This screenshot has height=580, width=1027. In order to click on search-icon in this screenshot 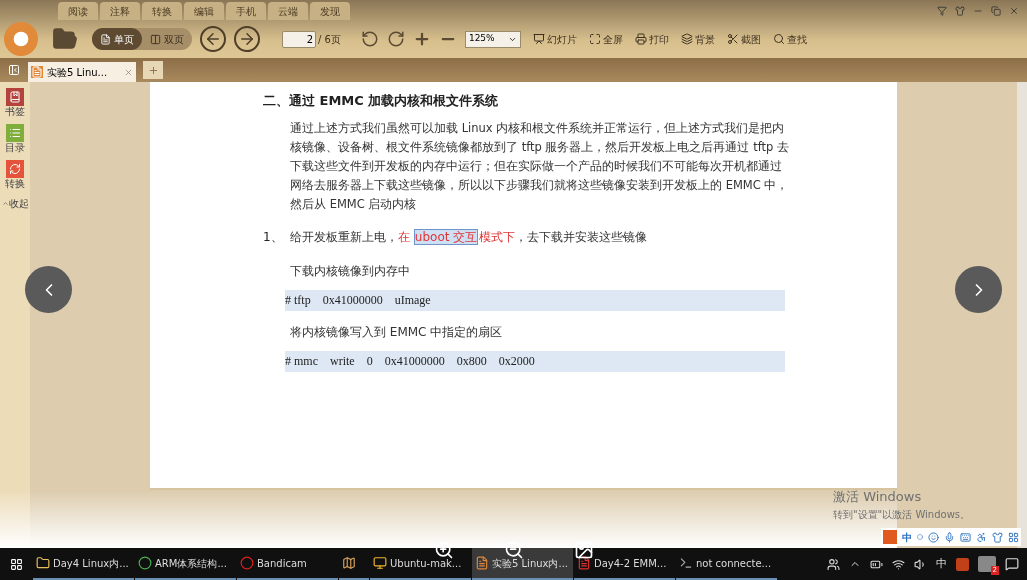, I will do `click(778, 39)`.